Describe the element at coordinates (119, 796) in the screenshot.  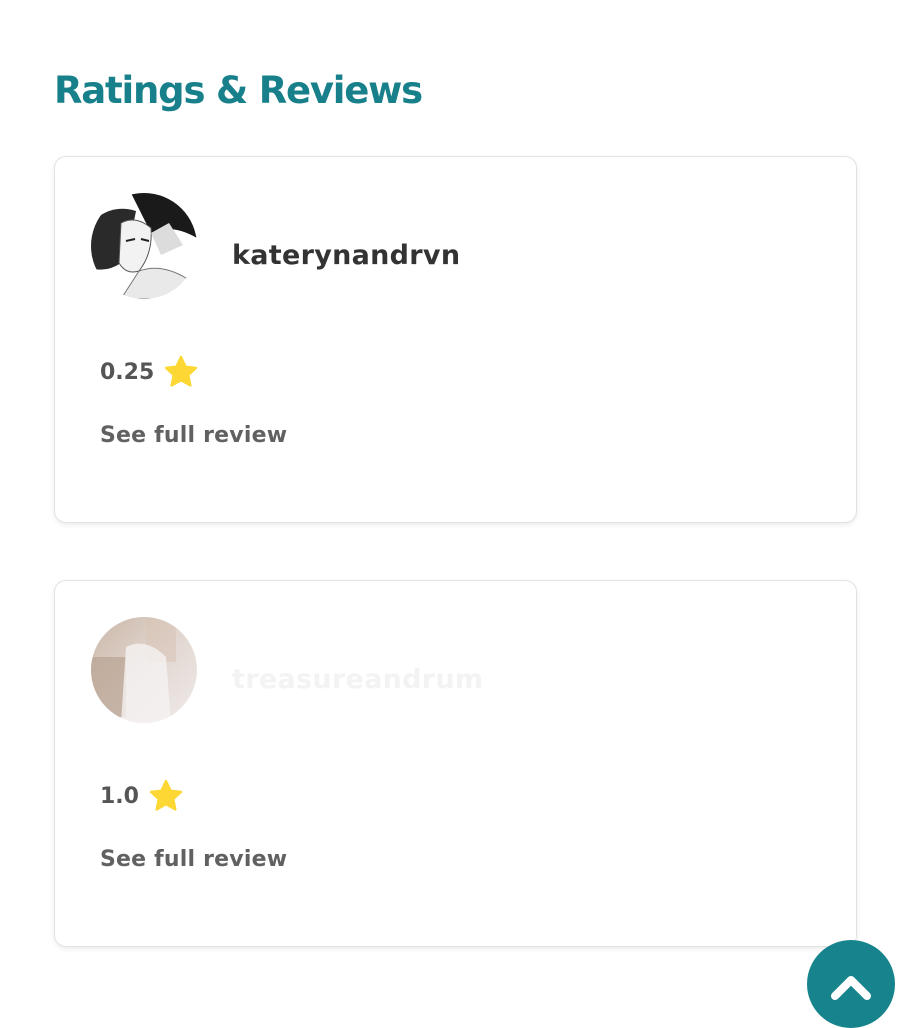
I see `rating-value: 1.0` at that location.